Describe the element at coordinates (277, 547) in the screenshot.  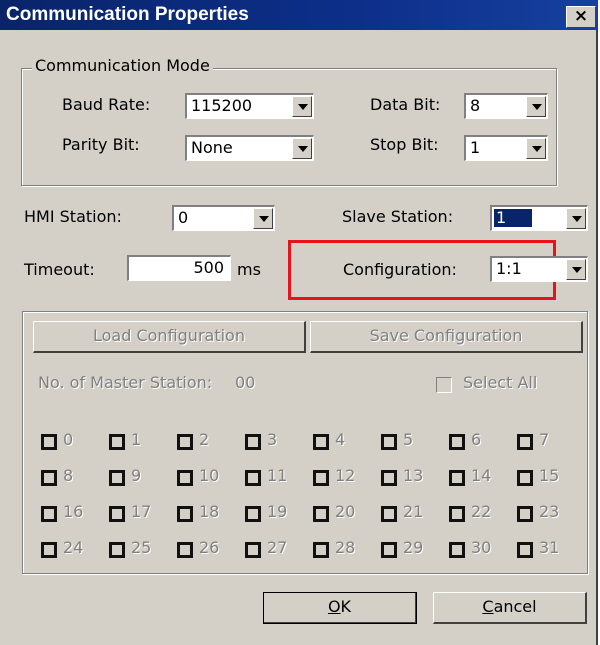
I see `station-label: 27` at that location.